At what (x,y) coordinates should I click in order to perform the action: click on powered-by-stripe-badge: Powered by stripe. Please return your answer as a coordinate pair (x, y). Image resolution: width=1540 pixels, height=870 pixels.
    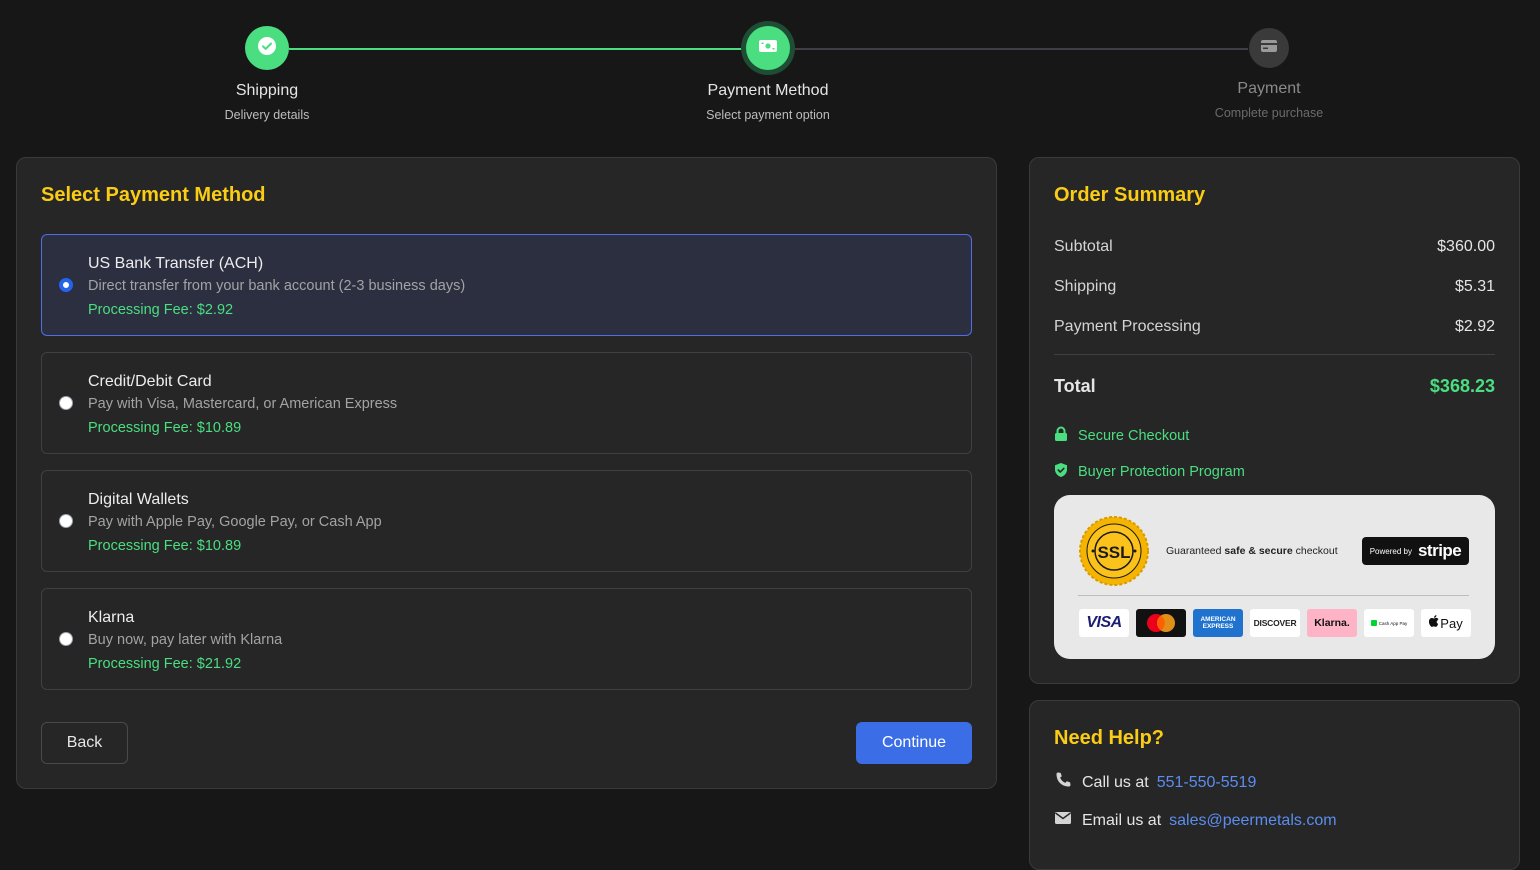
    Looking at the image, I should click on (1415, 551).